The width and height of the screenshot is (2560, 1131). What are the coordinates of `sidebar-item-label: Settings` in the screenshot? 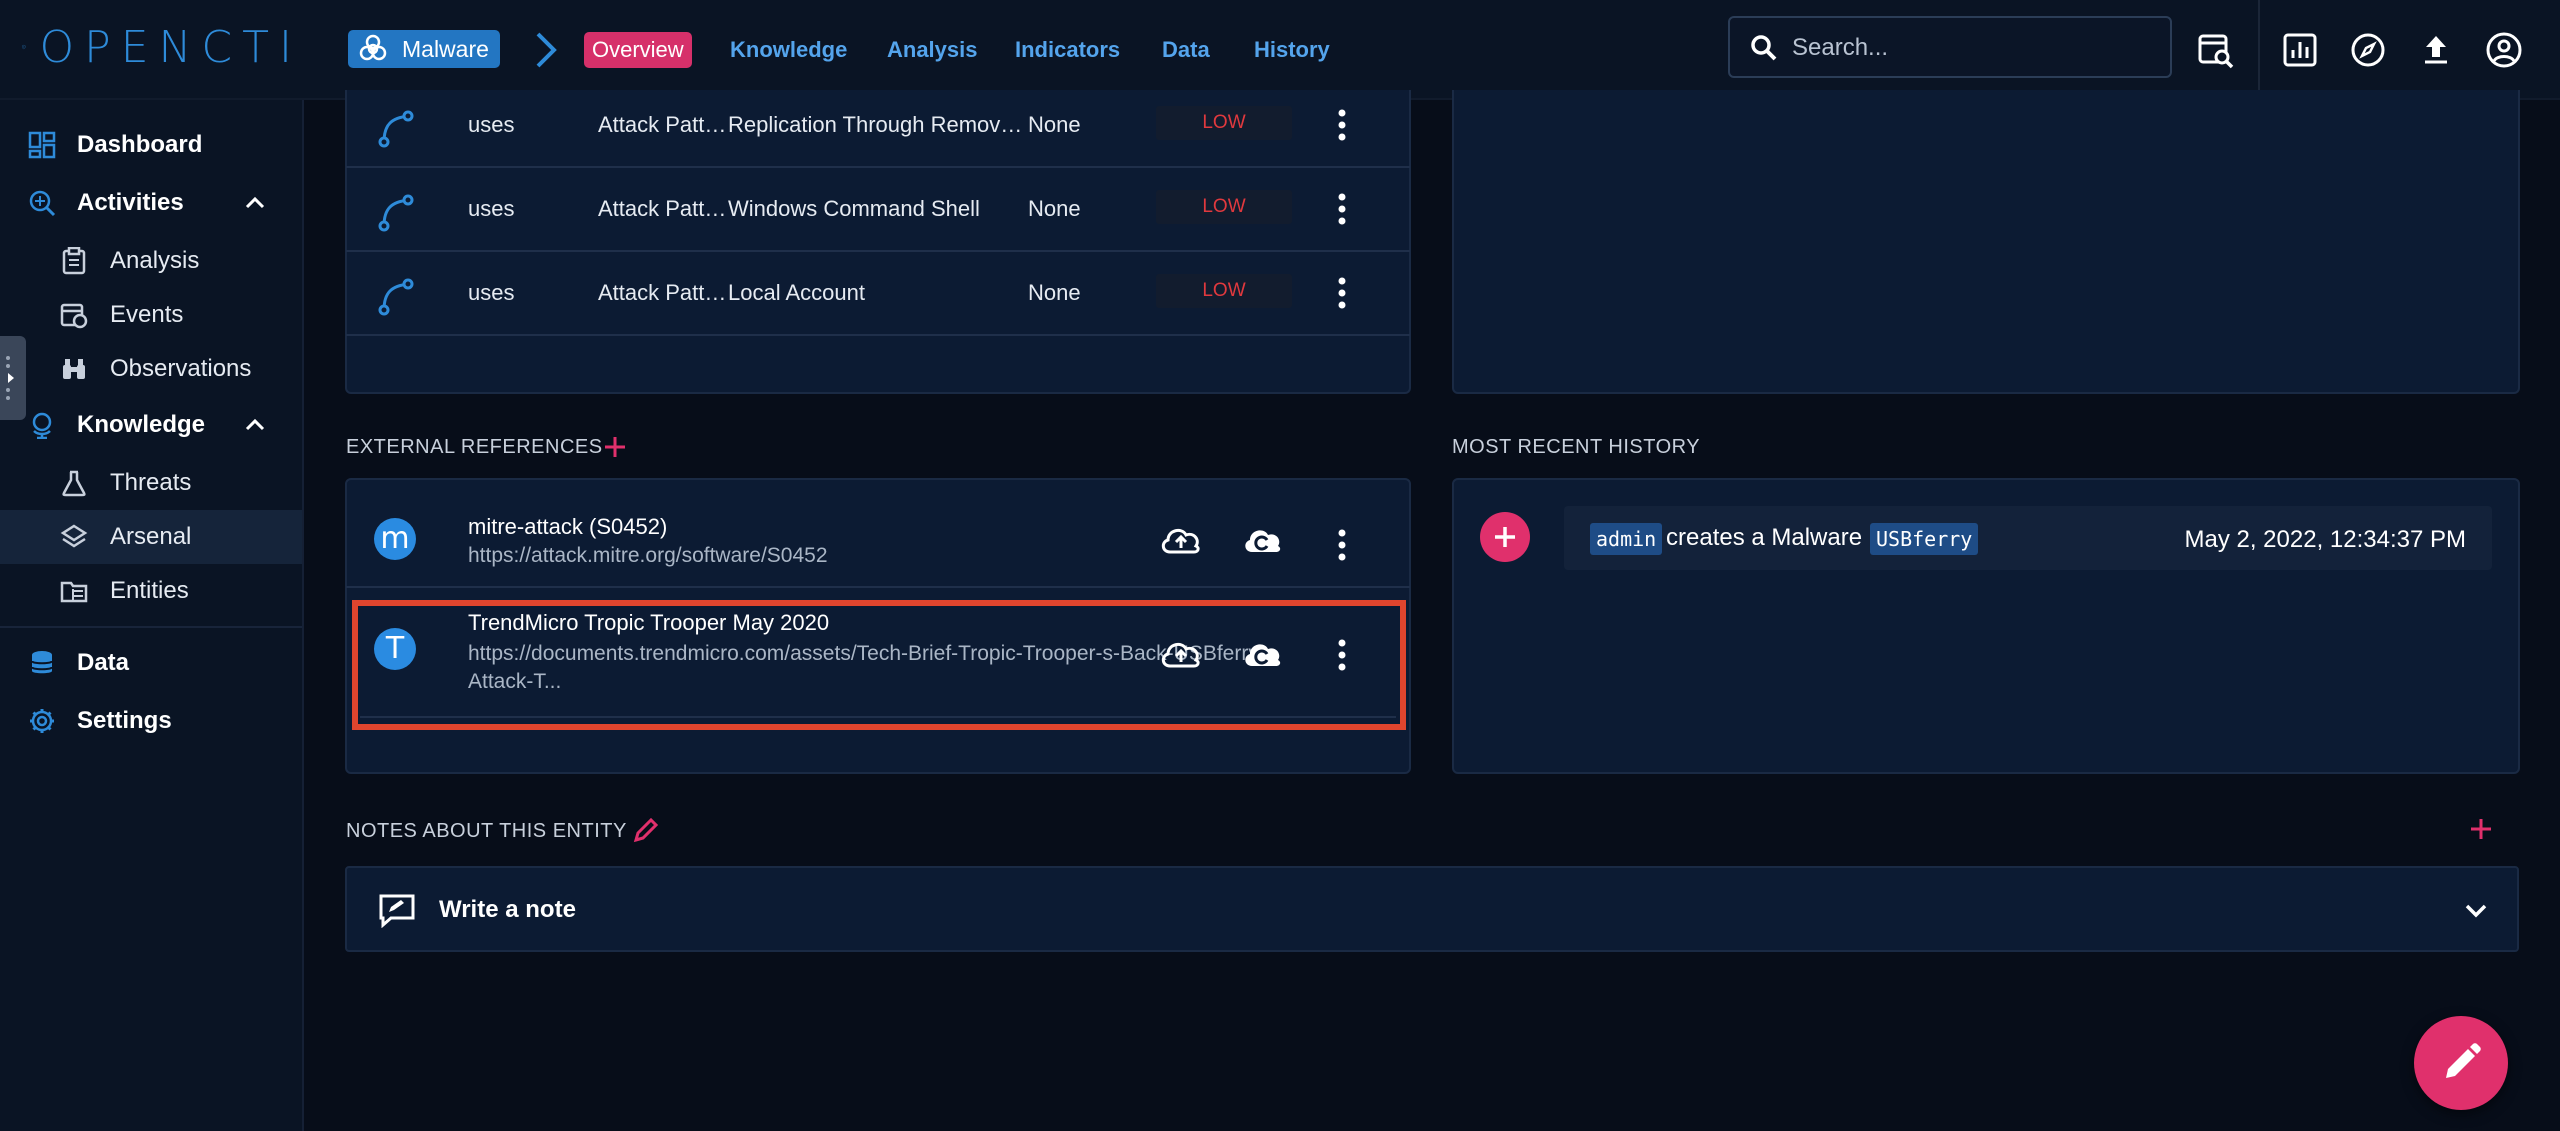 It's located at (124, 720).